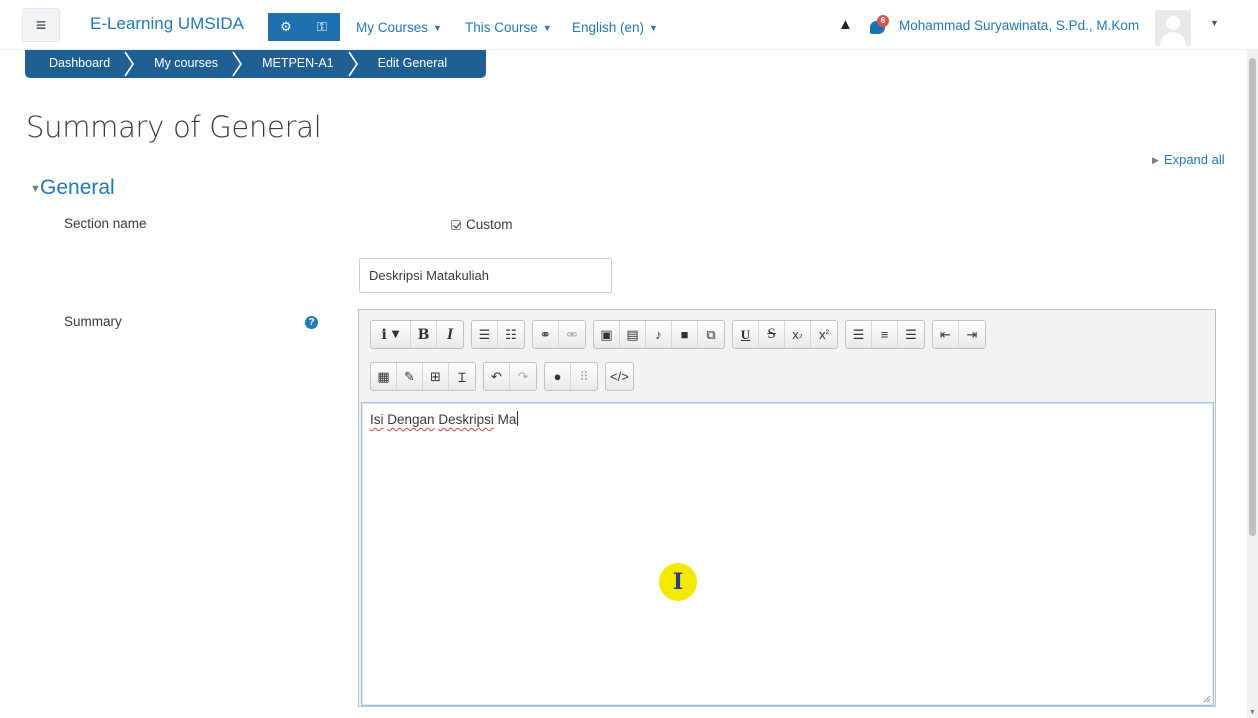 This screenshot has height=718, width=1258. Describe the element at coordinates (946, 334) in the screenshot. I see `outdent-icon: ⇤` at that location.